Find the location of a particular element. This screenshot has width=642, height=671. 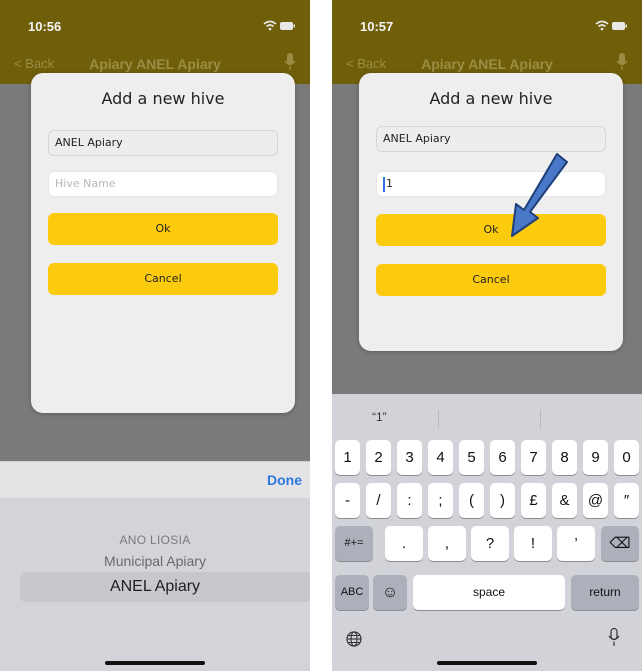

picker-option: ANO LIOSIA is located at coordinates (155, 540).